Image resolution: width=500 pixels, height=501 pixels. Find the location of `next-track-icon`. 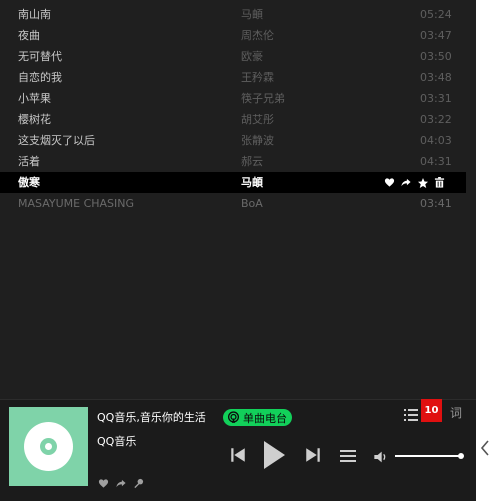

next-track-icon is located at coordinates (313, 457).